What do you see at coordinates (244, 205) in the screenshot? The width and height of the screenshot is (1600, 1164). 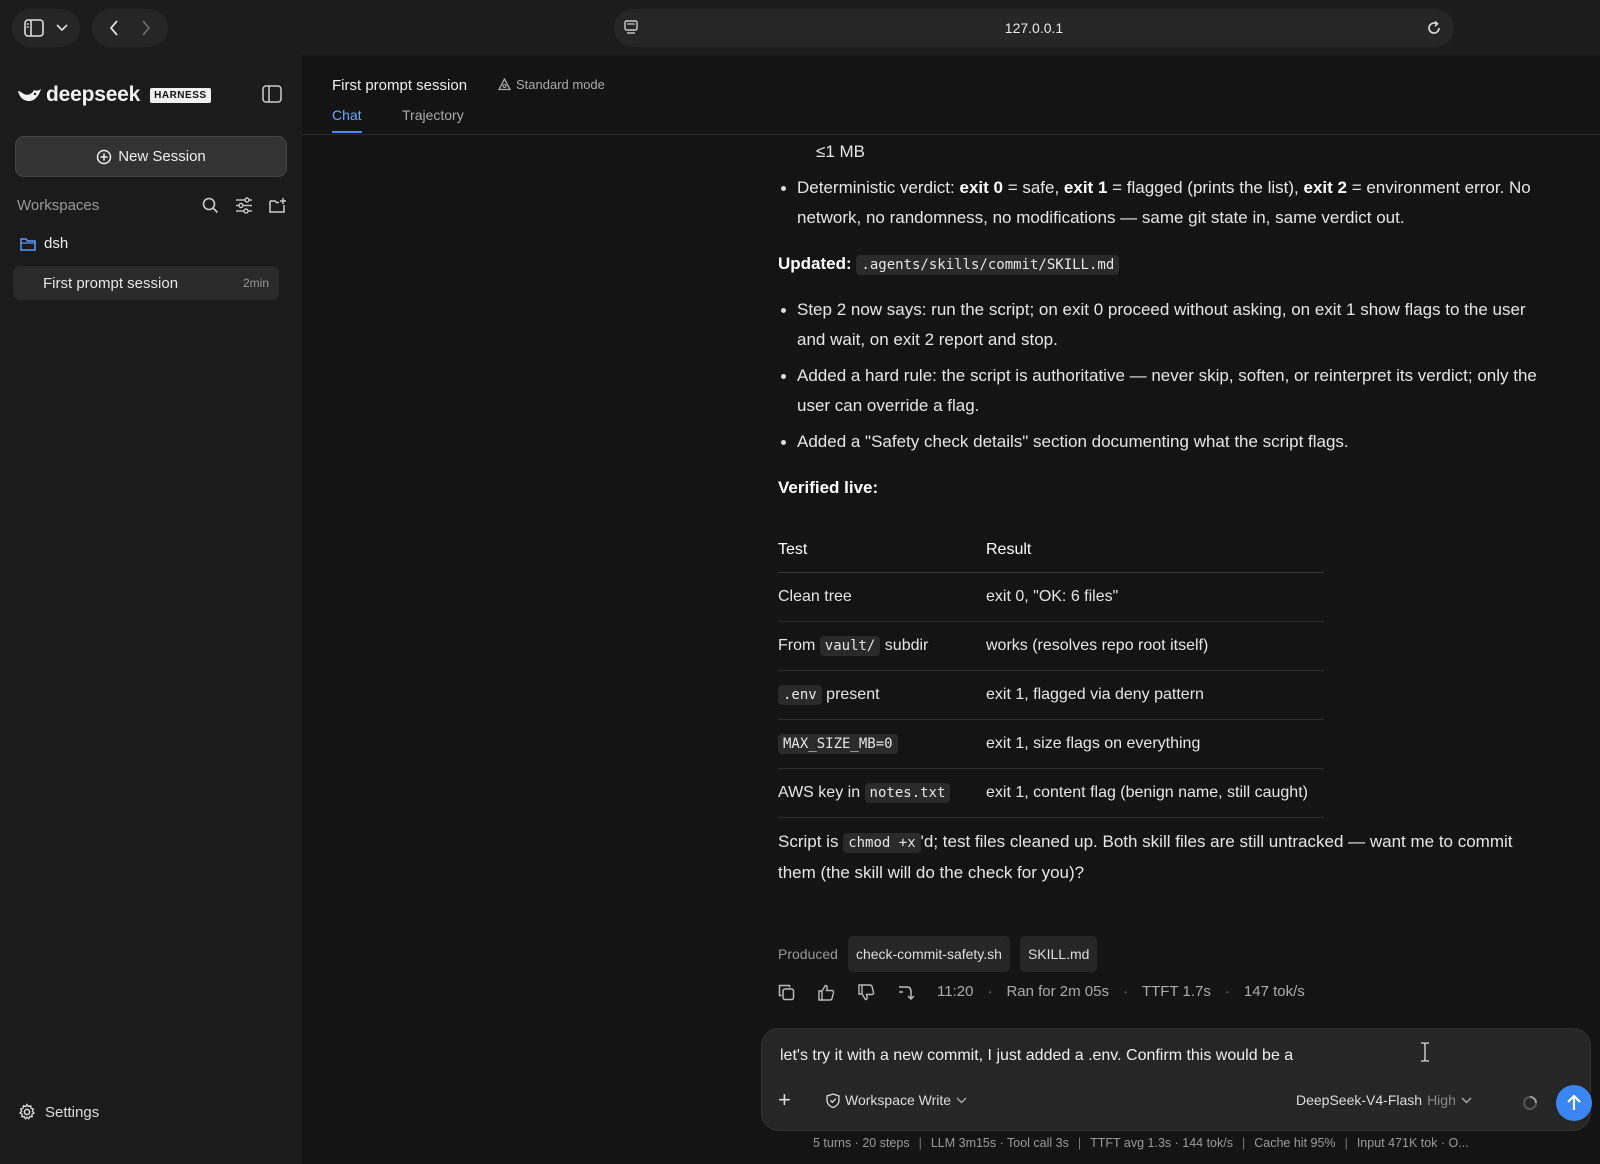 I see `filter-icon` at bounding box center [244, 205].